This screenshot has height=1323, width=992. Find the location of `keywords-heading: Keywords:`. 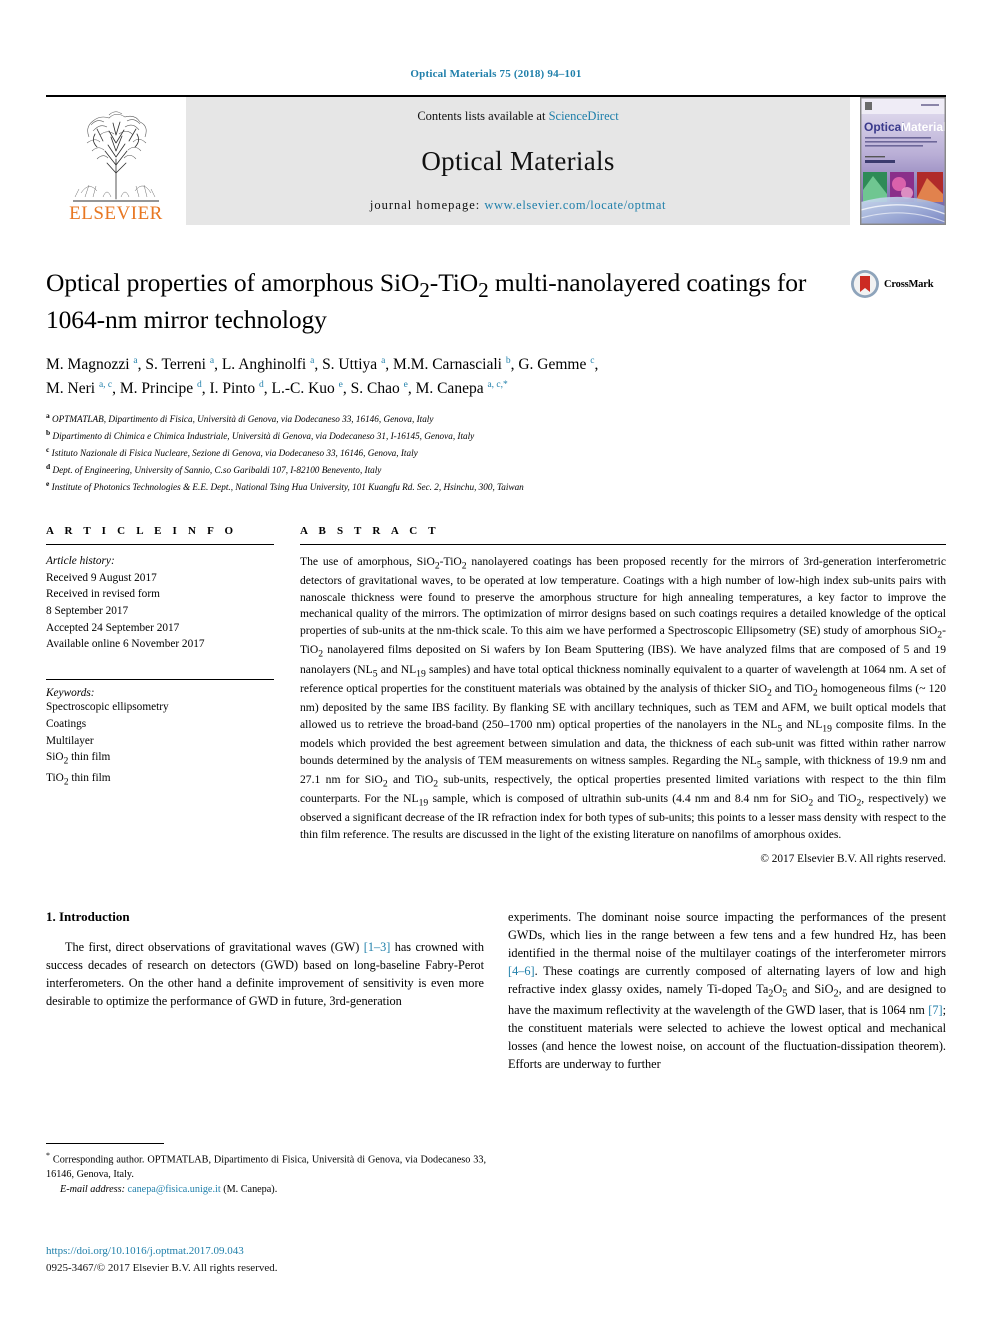

keywords-heading: Keywords: is located at coordinates (70, 693).